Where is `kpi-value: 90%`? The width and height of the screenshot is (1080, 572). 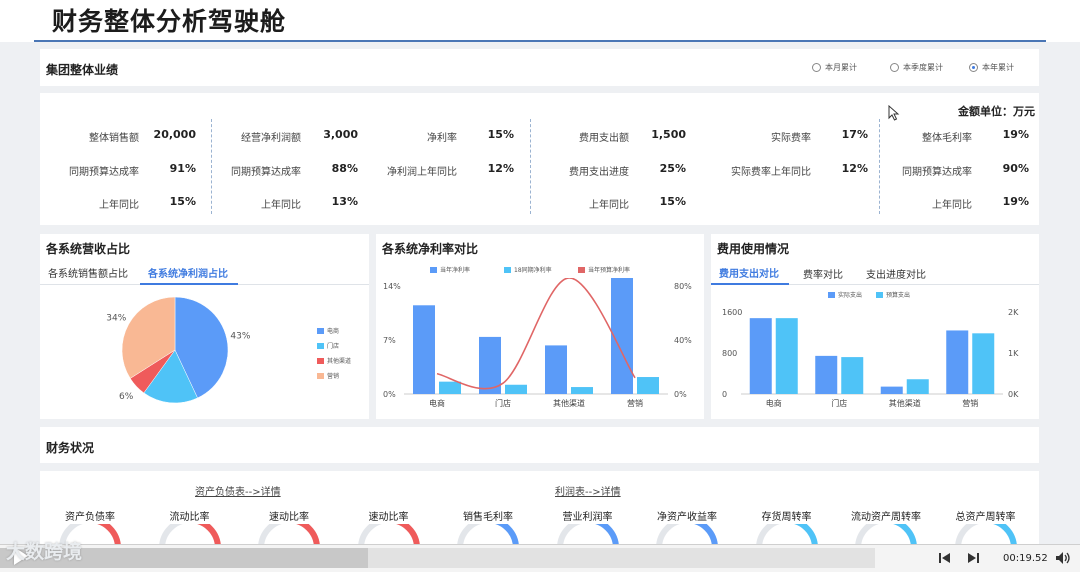 kpi-value: 90% is located at coordinates (1015, 168).